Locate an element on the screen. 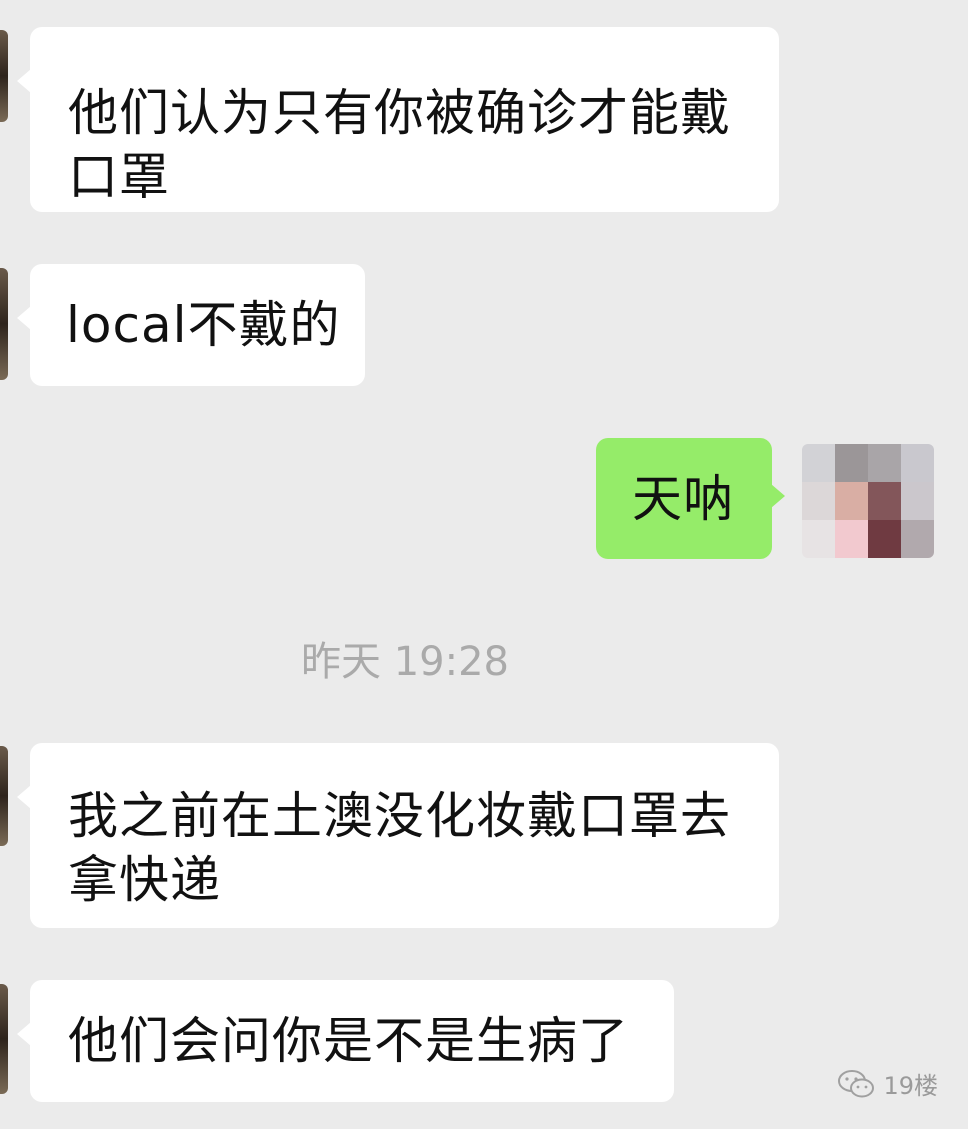  message-text: 我之前在土澳没化妆戴口罩去 拿快递 is located at coordinates (399, 848).